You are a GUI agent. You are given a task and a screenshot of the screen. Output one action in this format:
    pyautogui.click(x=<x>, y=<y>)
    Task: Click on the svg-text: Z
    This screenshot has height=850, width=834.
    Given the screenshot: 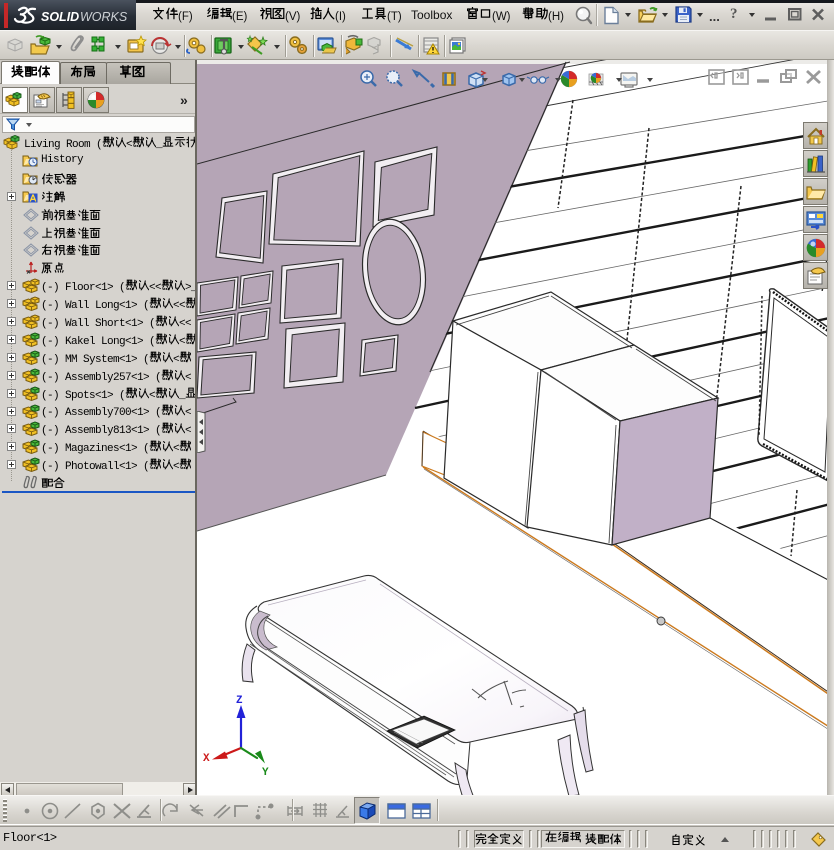 What is the action you would take?
    pyautogui.click(x=239, y=701)
    